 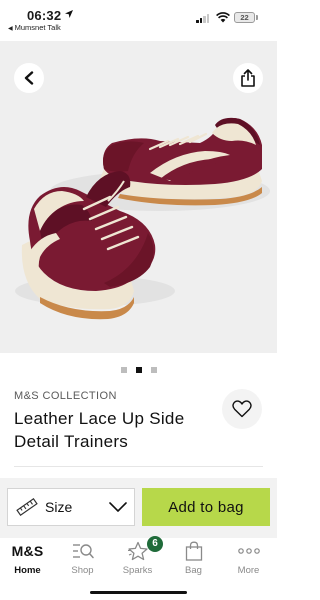 What do you see at coordinates (155, 544) in the screenshot?
I see `sparks-badge: 6` at bounding box center [155, 544].